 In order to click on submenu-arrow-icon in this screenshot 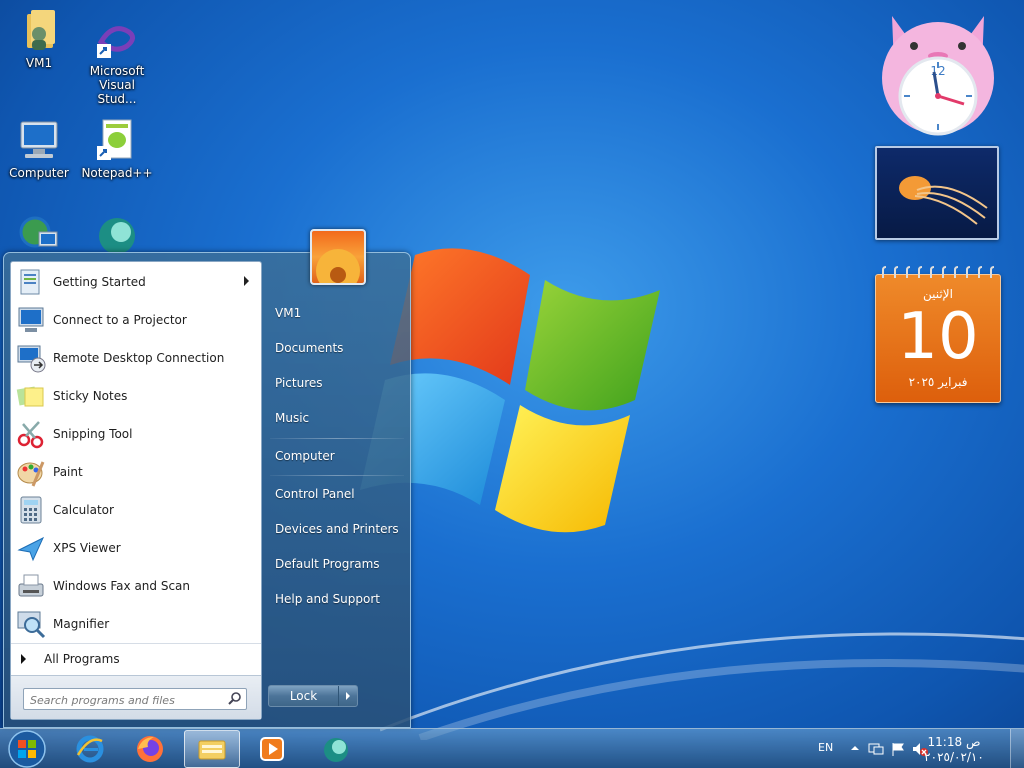, I will do `click(246, 281)`.